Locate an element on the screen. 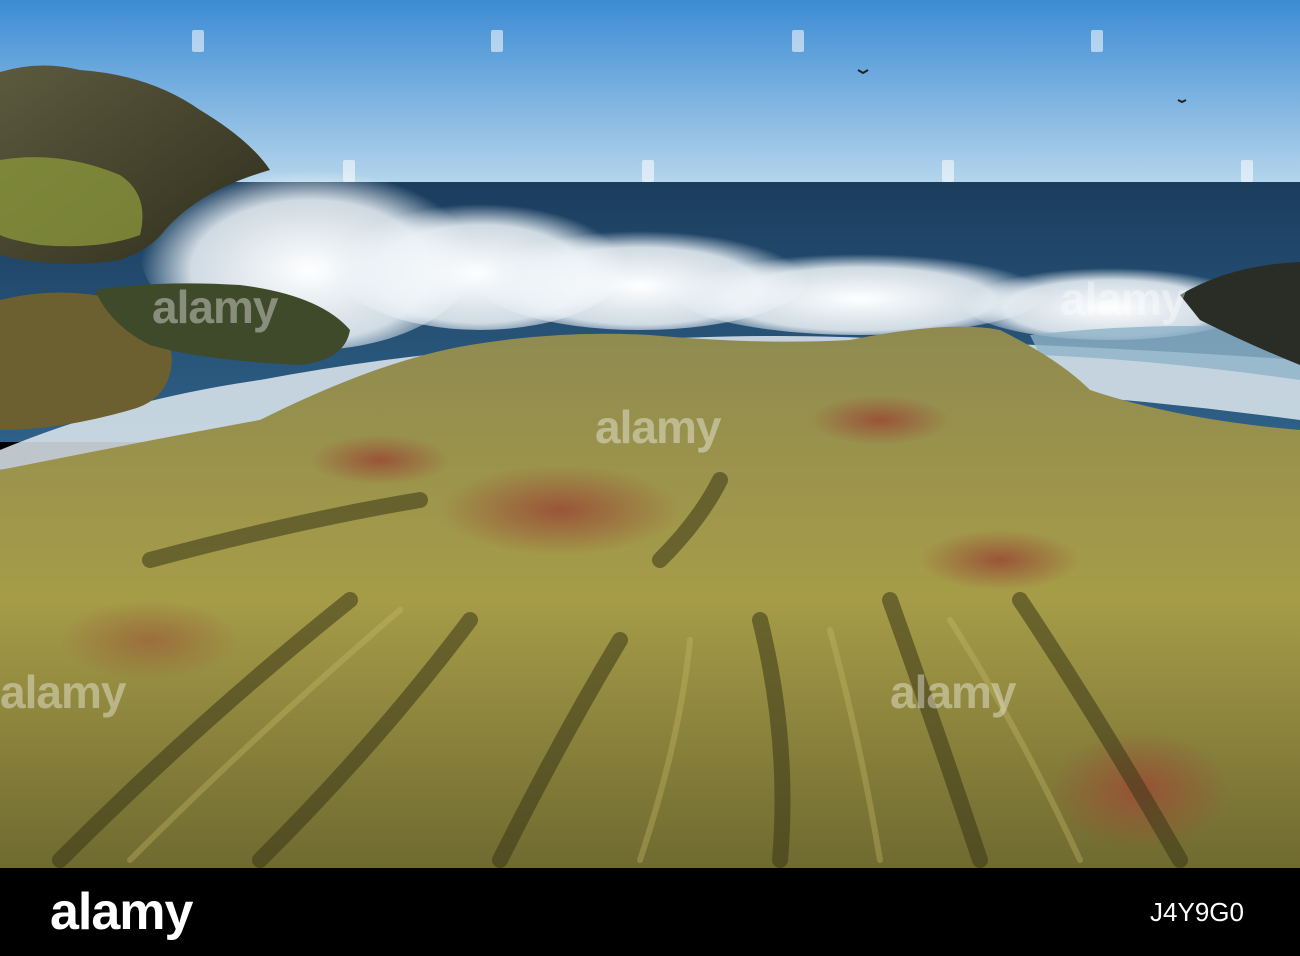 This screenshot has height=956, width=1300. footer-bar: alamy J4Y9G0 is located at coordinates (650, 912).